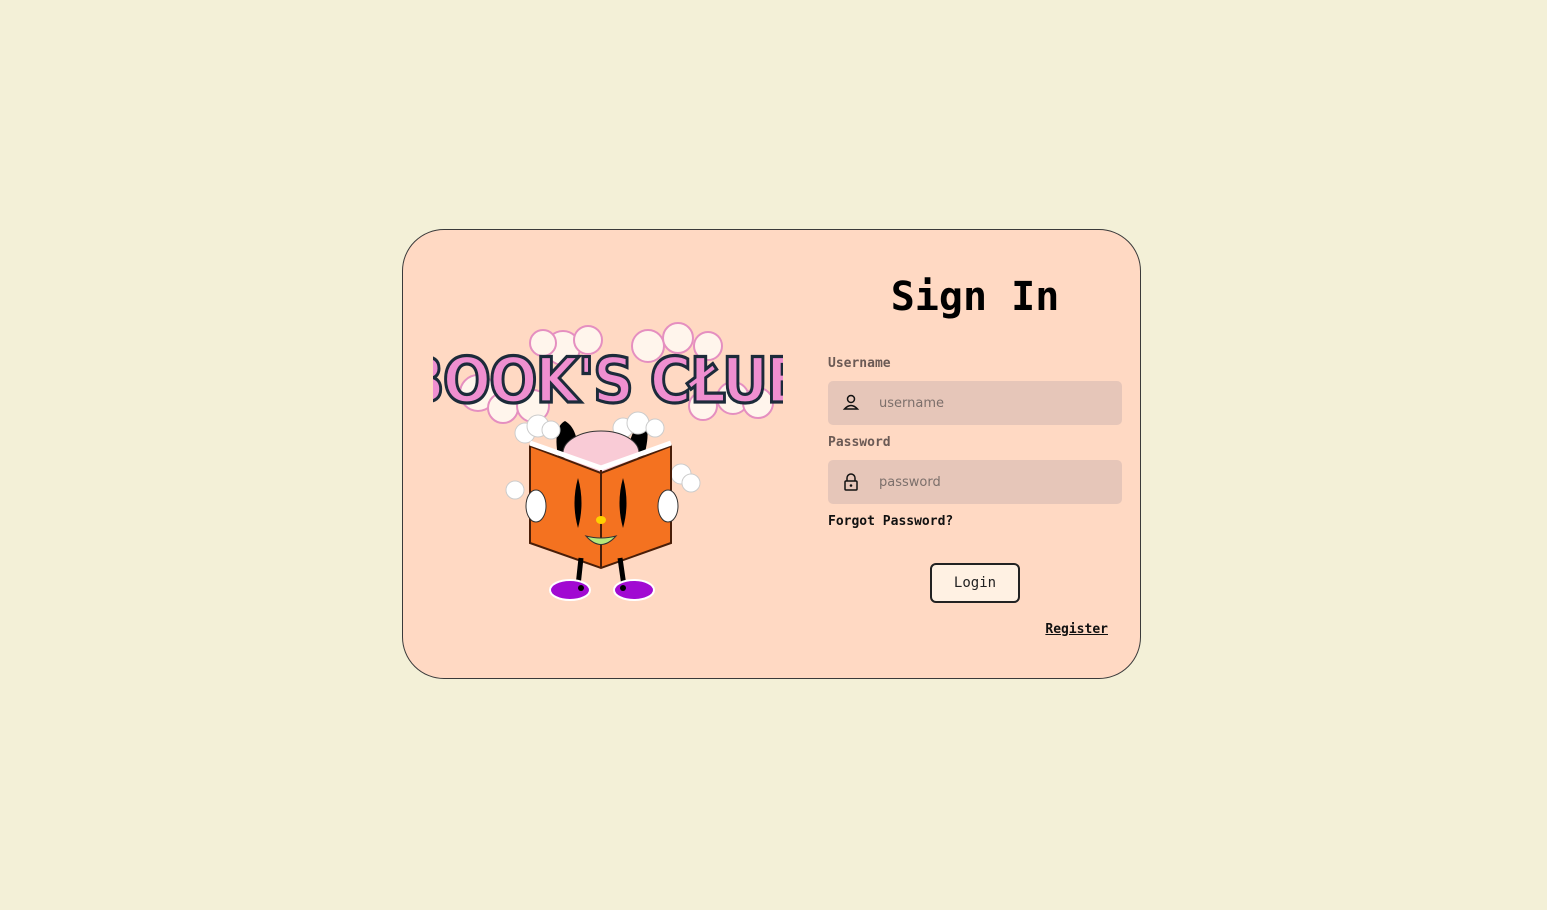 This screenshot has width=1547, height=910. What do you see at coordinates (608, 381) in the screenshot?
I see `logo-text: BOOK'S CŁUB` at bounding box center [608, 381].